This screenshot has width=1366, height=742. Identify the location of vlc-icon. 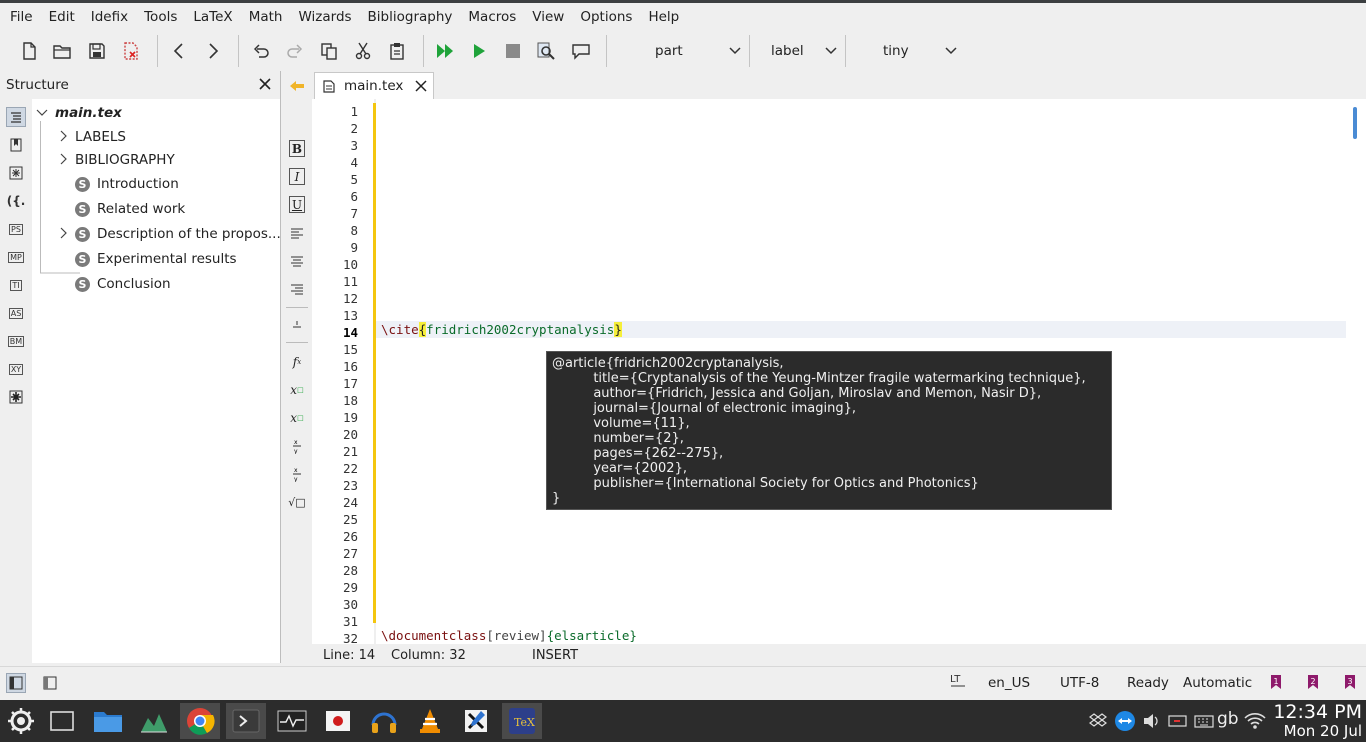
(430, 721).